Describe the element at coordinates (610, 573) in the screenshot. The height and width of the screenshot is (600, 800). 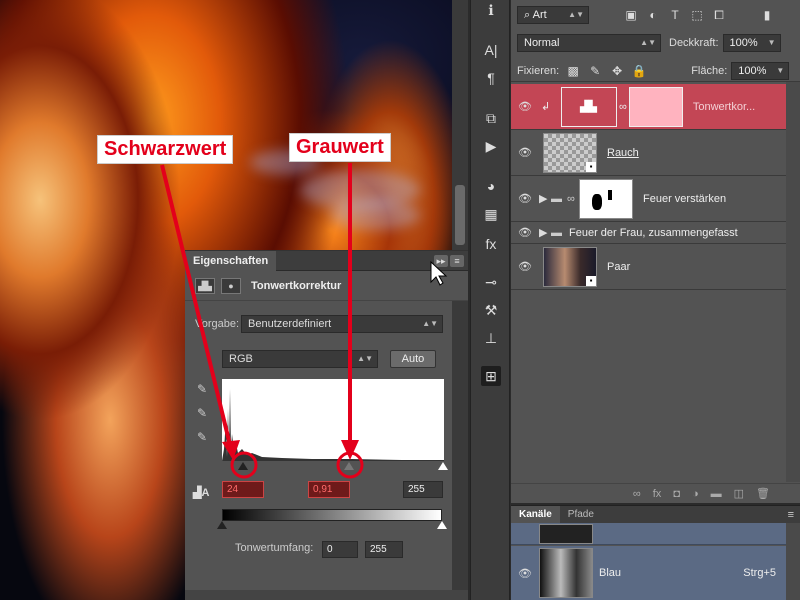
I see `channel-name: Blau` at that location.